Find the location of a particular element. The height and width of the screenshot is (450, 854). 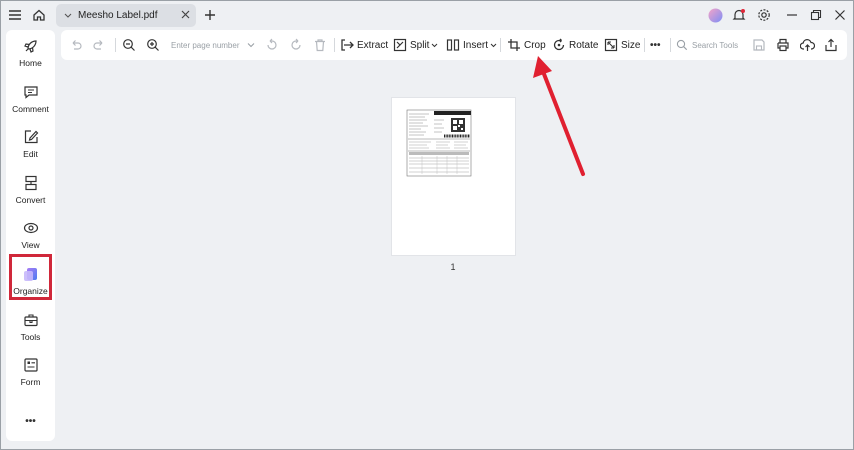

save-icon is located at coordinates (759, 45).